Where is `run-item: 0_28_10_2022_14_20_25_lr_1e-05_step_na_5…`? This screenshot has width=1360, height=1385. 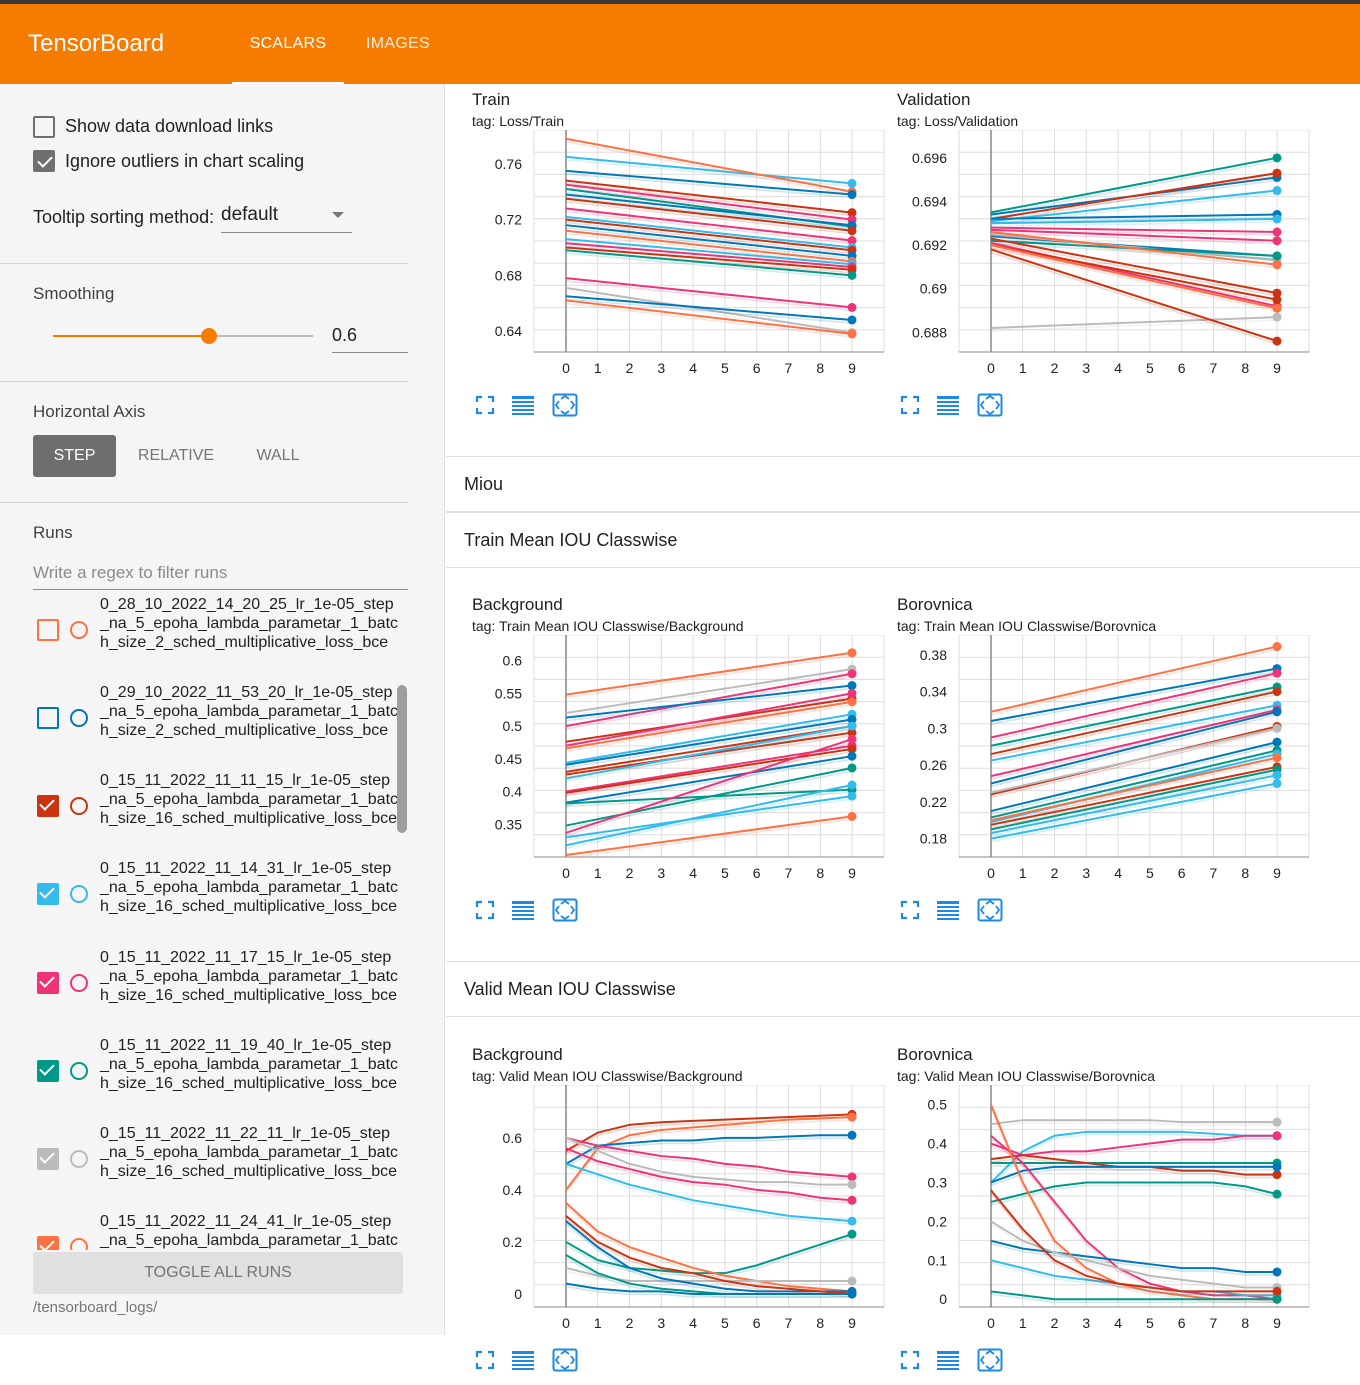 run-item: 0_28_10_2022_14_20_25_lr_1e-05_step_na_5… is located at coordinates (215, 642).